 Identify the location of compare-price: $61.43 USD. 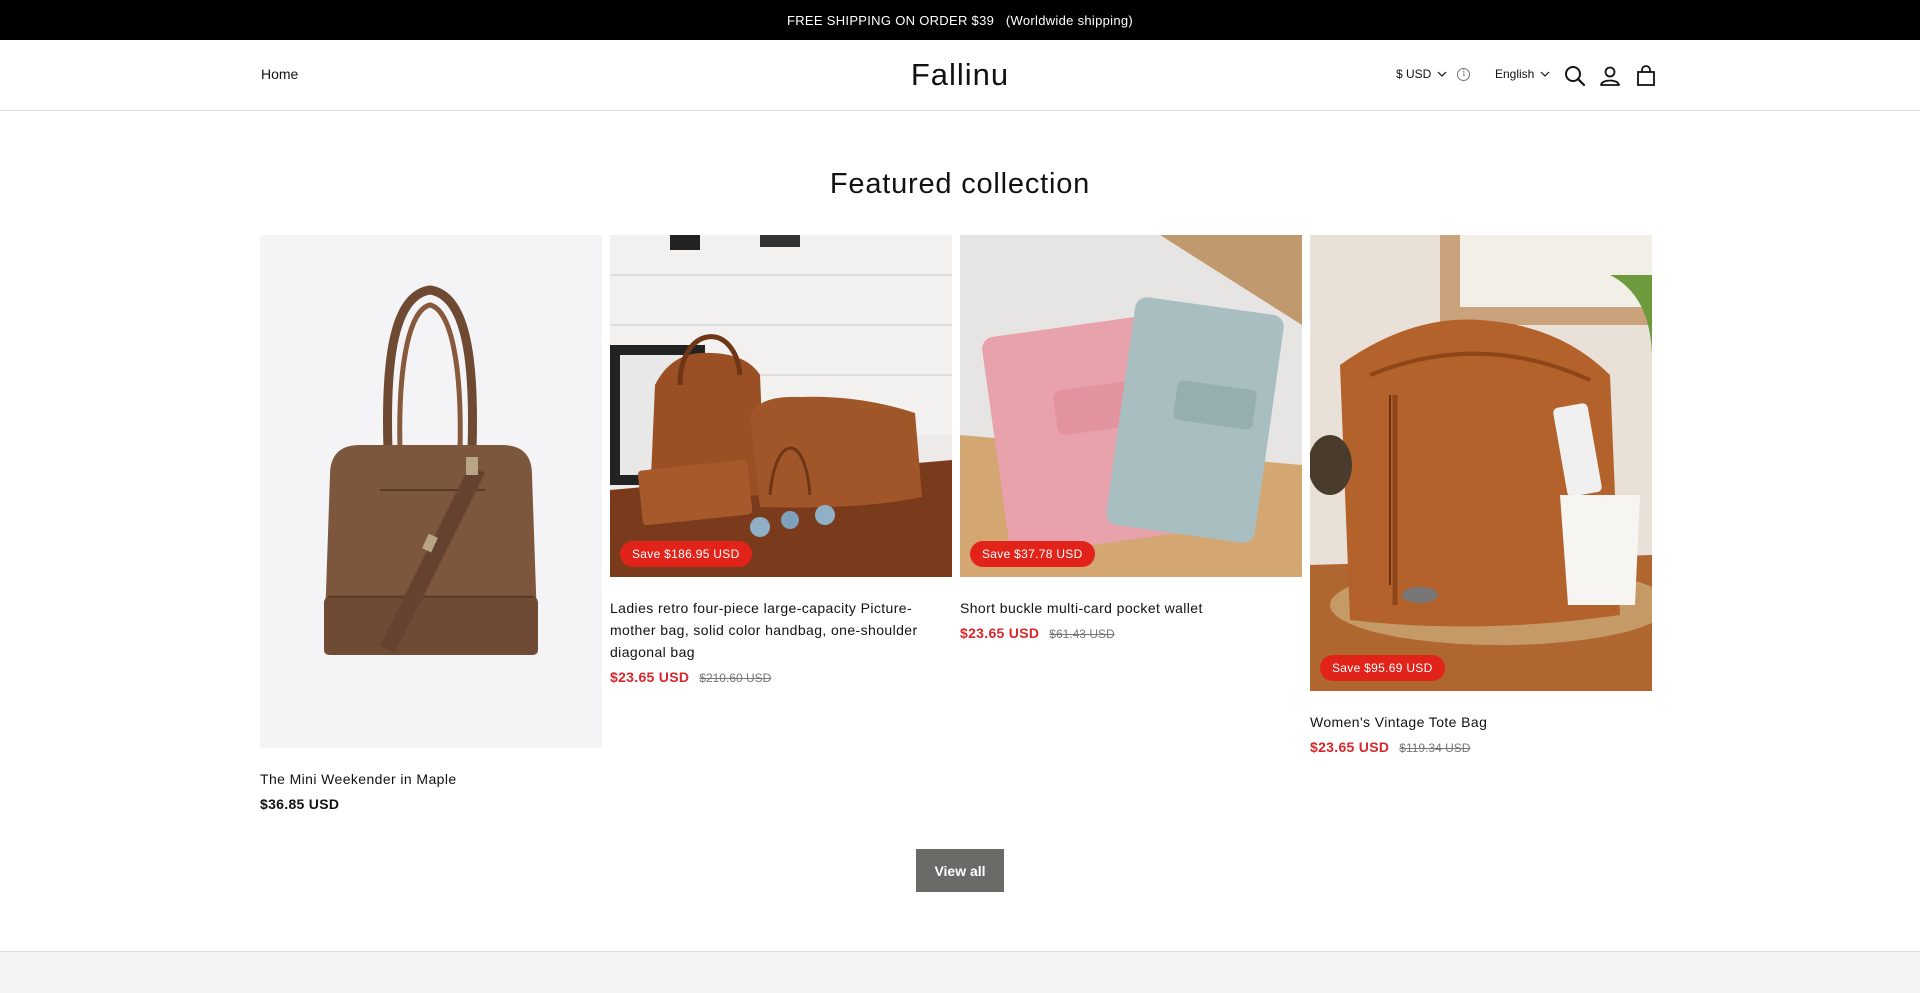
(1082, 634).